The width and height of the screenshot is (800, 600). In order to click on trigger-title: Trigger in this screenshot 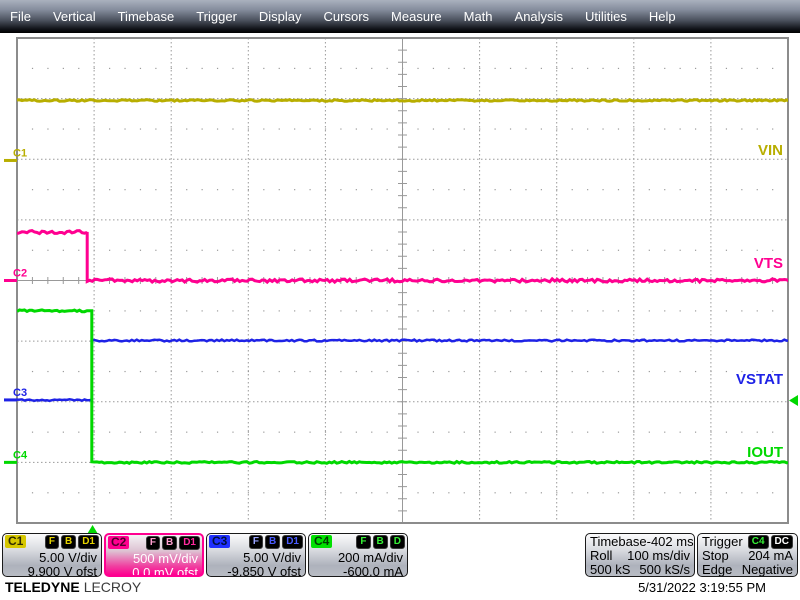, I will do `click(722, 541)`.